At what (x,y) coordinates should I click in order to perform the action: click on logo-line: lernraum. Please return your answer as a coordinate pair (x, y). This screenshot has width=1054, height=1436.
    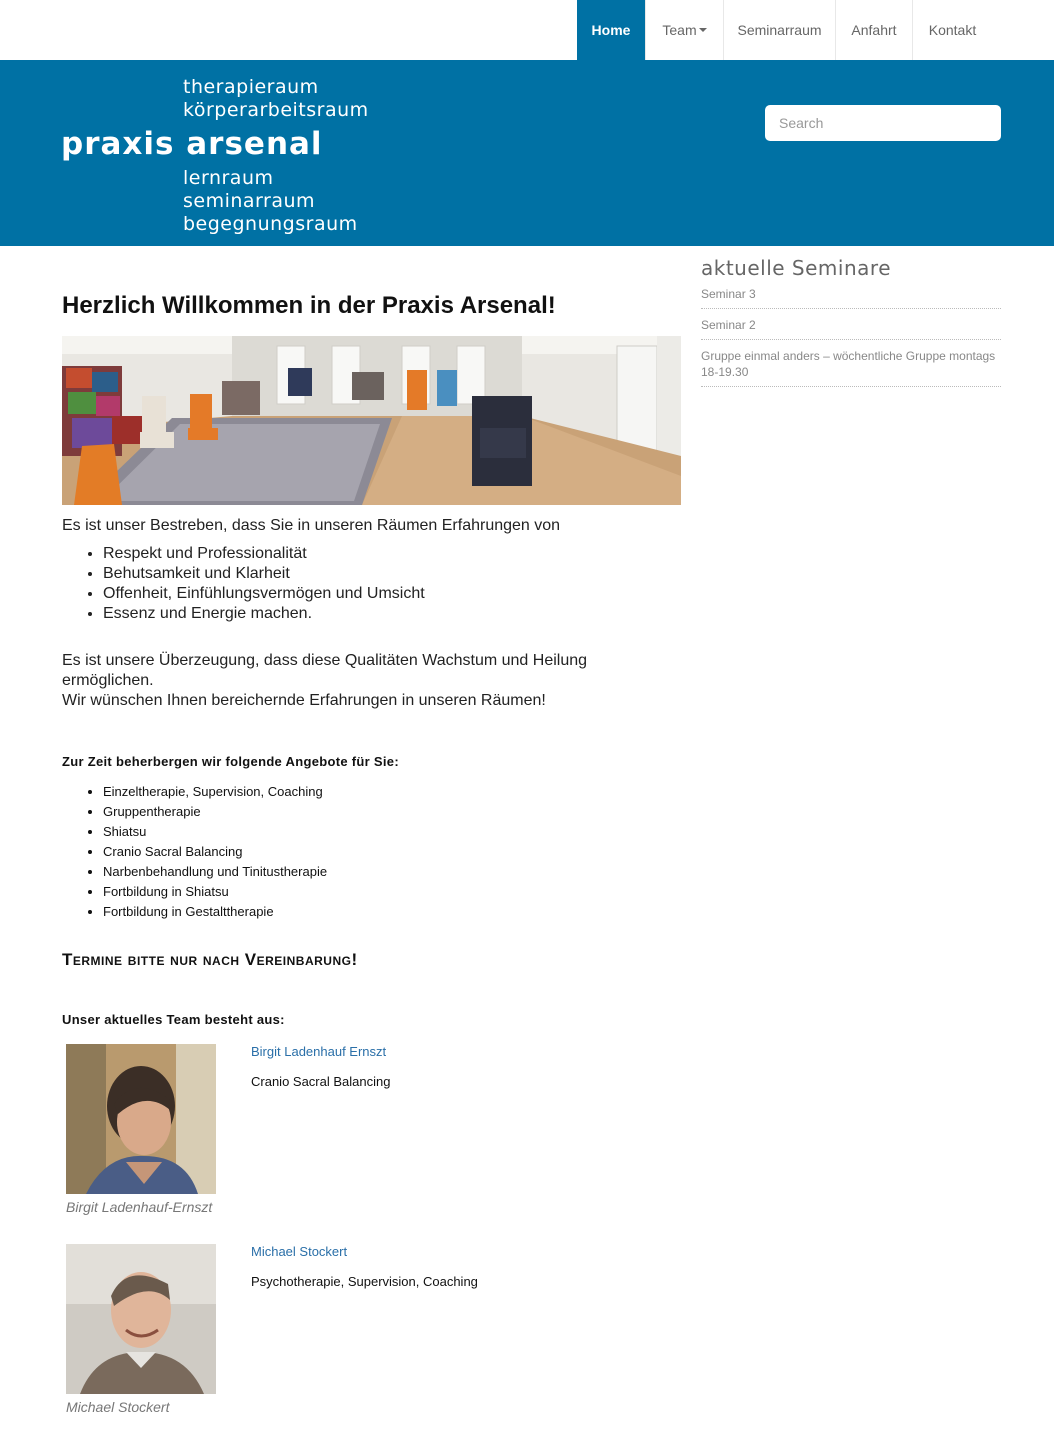
    Looking at the image, I should click on (228, 178).